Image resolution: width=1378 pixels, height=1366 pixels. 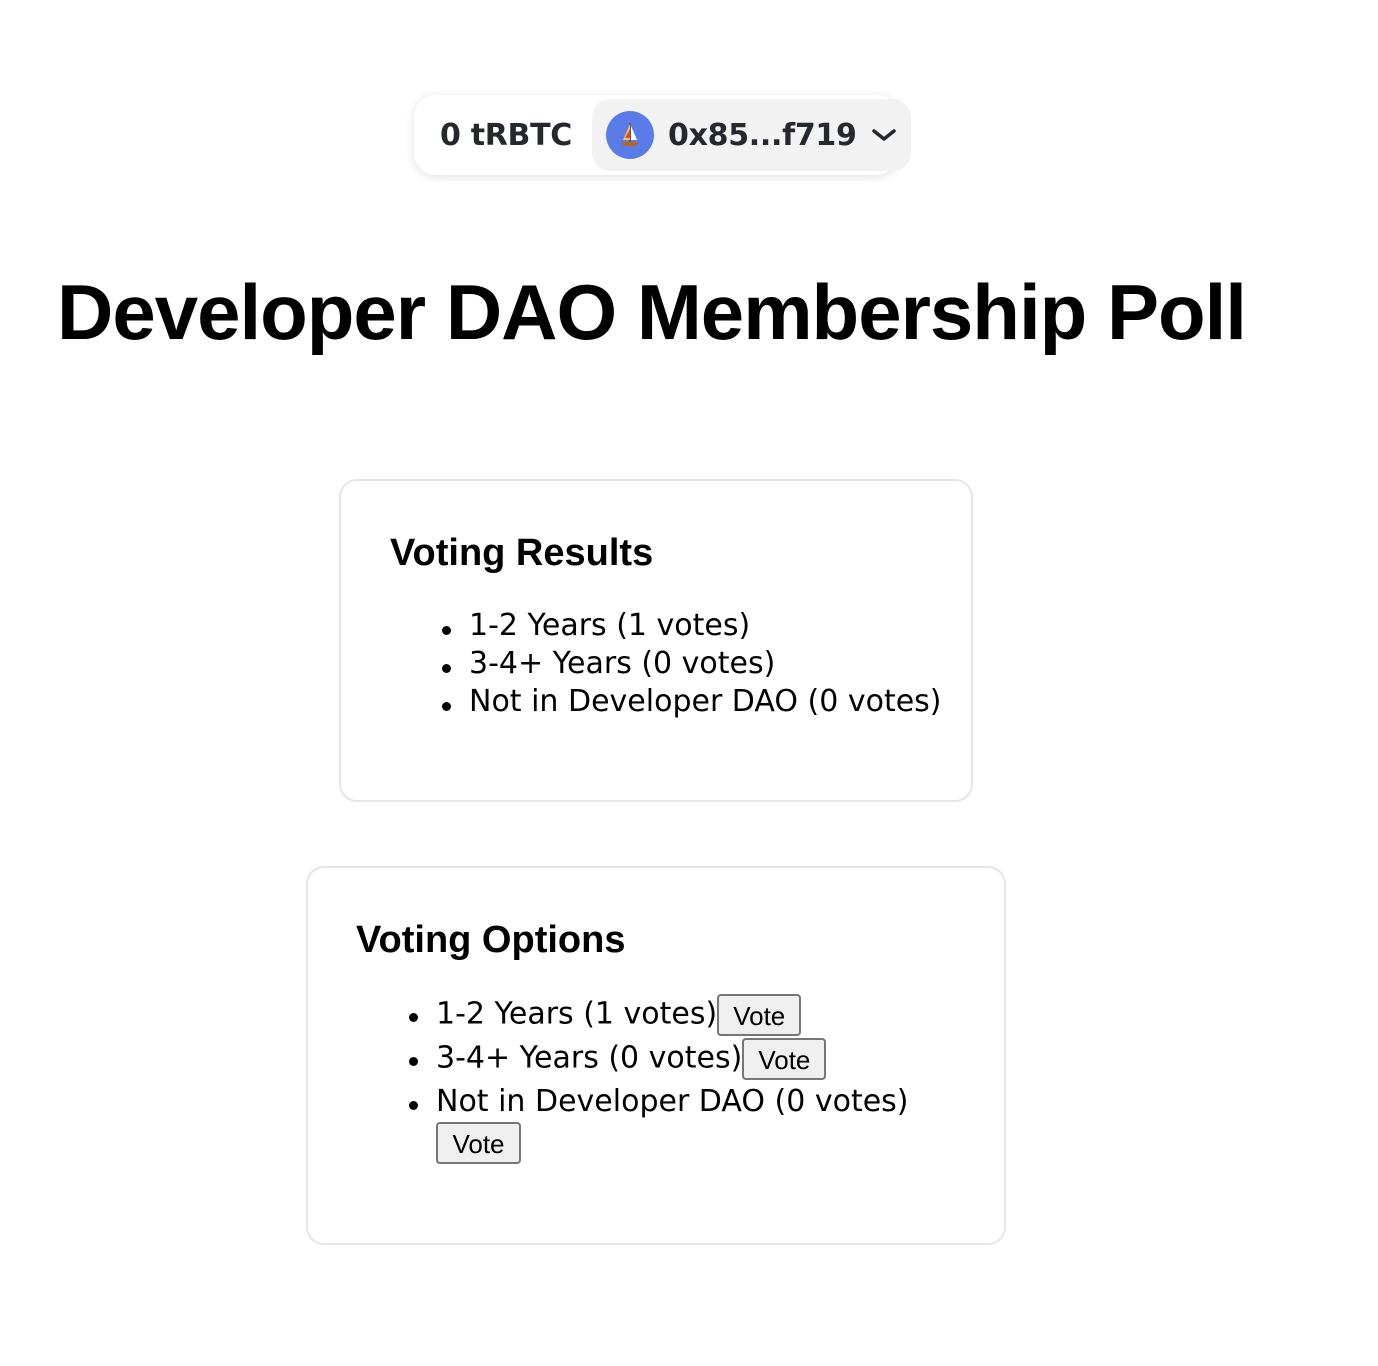 What do you see at coordinates (505, 135) in the screenshot?
I see `wallet-balance: 0 tRBTC` at bounding box center [505, 135].